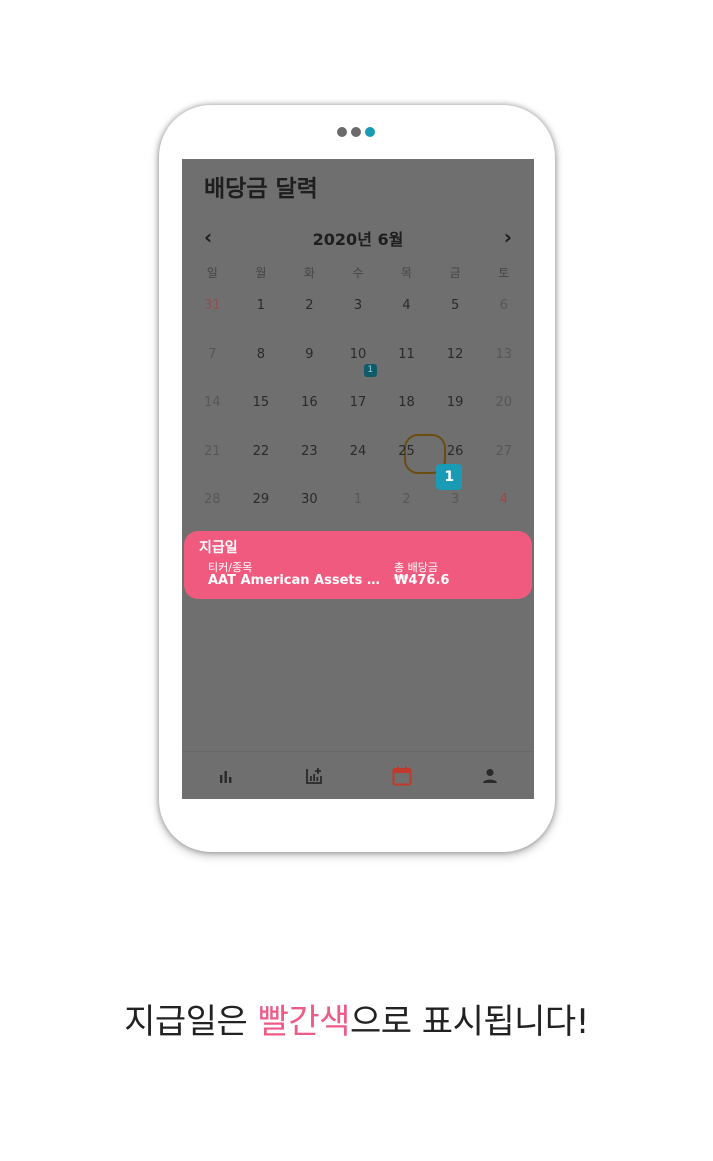  Describe the element at coordinates (358, 461) in the screenshot. I see `calendar-day: 24` at that location.